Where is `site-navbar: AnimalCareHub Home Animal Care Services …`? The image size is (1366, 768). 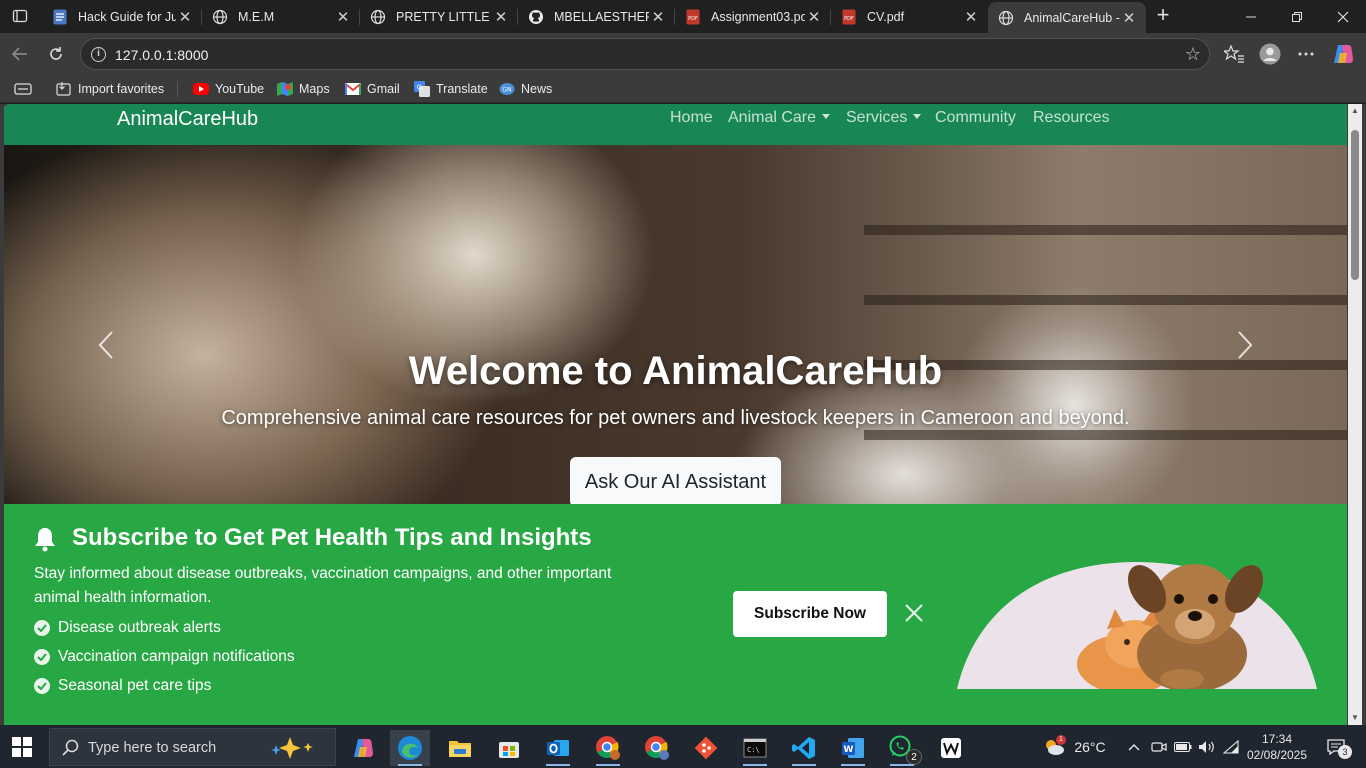
site-navbar: AnimalCareHub Home Animal Care Services … is located at coordinates (675, 124).